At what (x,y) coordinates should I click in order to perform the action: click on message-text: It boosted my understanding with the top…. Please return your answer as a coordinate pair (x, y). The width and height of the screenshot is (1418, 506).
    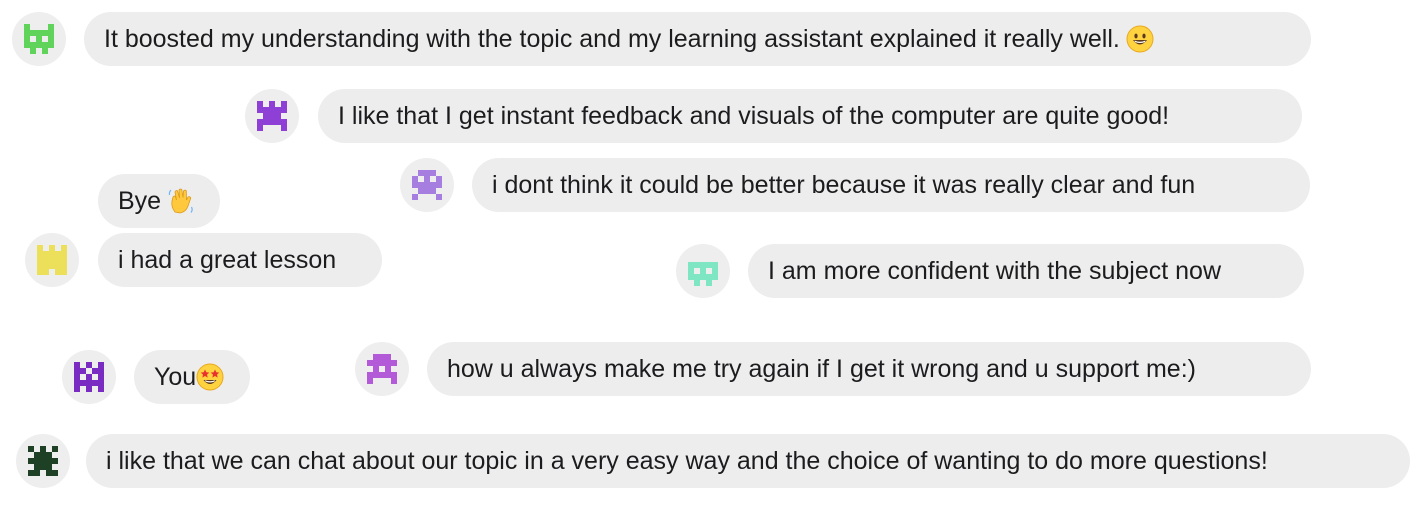
    Looking at the image, I should click on (612, 38).